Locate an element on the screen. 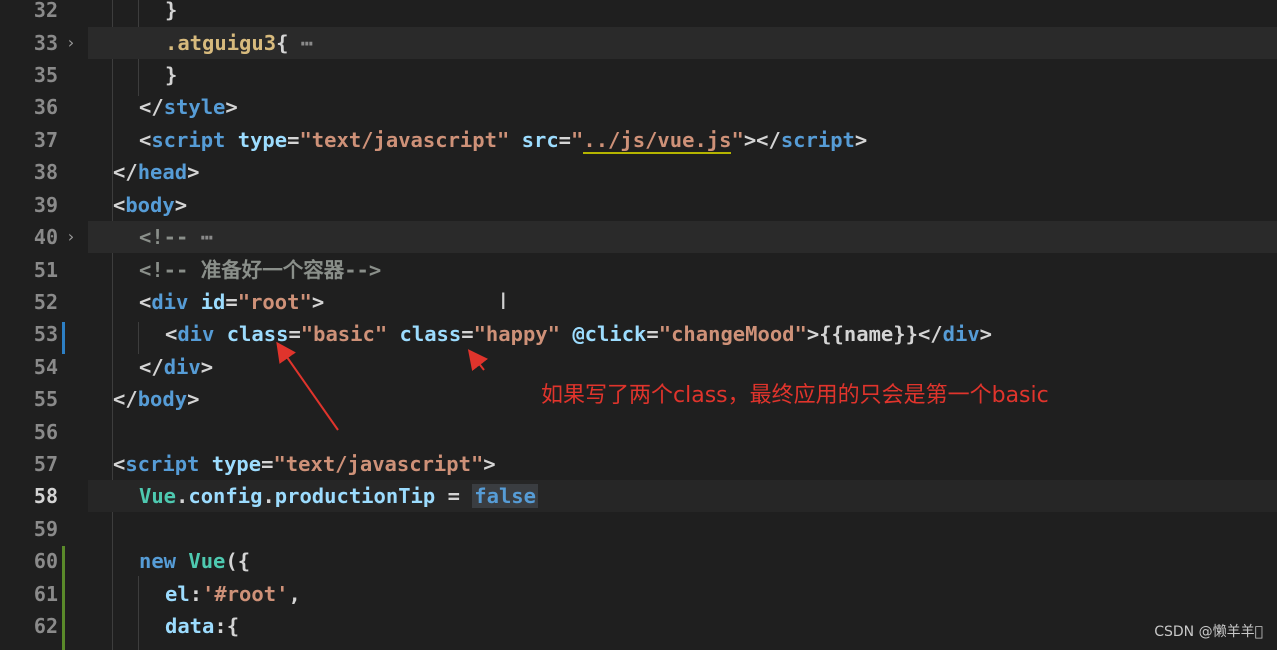 This screenshot has height=650, width=1277. annotation-arrows is located at coordinates (382, 386).